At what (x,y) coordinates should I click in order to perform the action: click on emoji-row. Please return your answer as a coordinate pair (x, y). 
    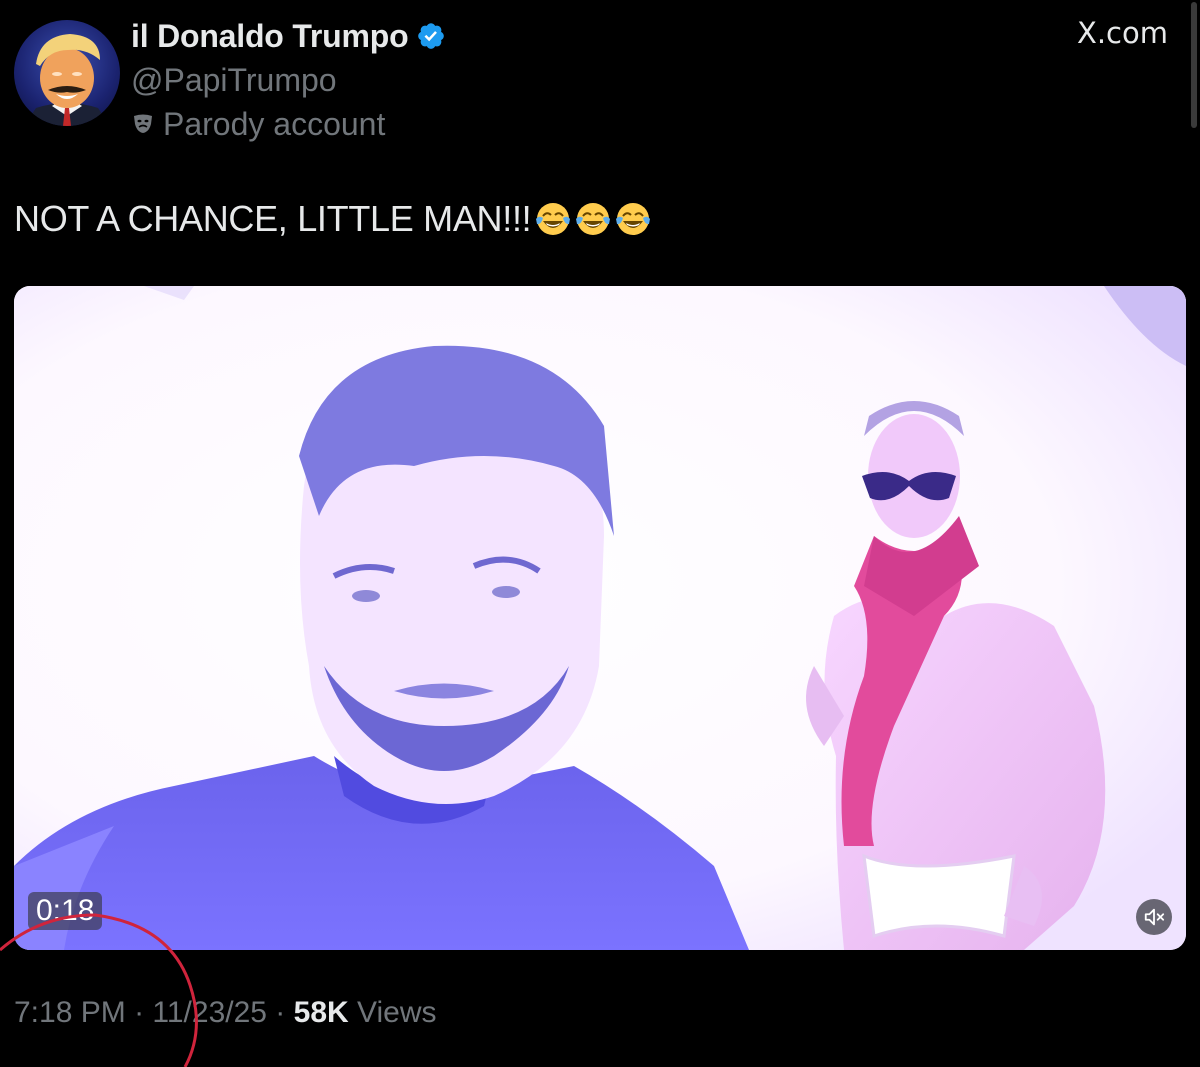
    Looking at the image, I should click on (595, 219).